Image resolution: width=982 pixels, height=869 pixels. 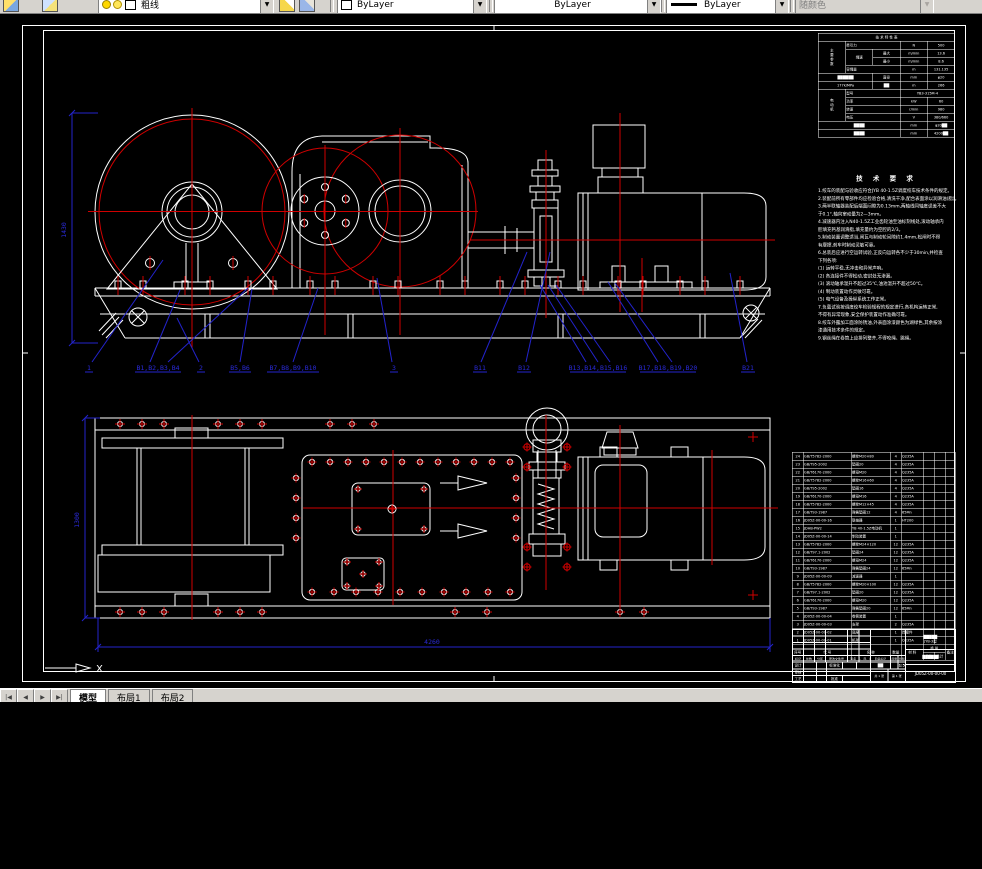 What do you see at coordinates (99, 669) in the screenshot?
I see `ucs-x-axis-label: X` at bounding box center [99, 669].